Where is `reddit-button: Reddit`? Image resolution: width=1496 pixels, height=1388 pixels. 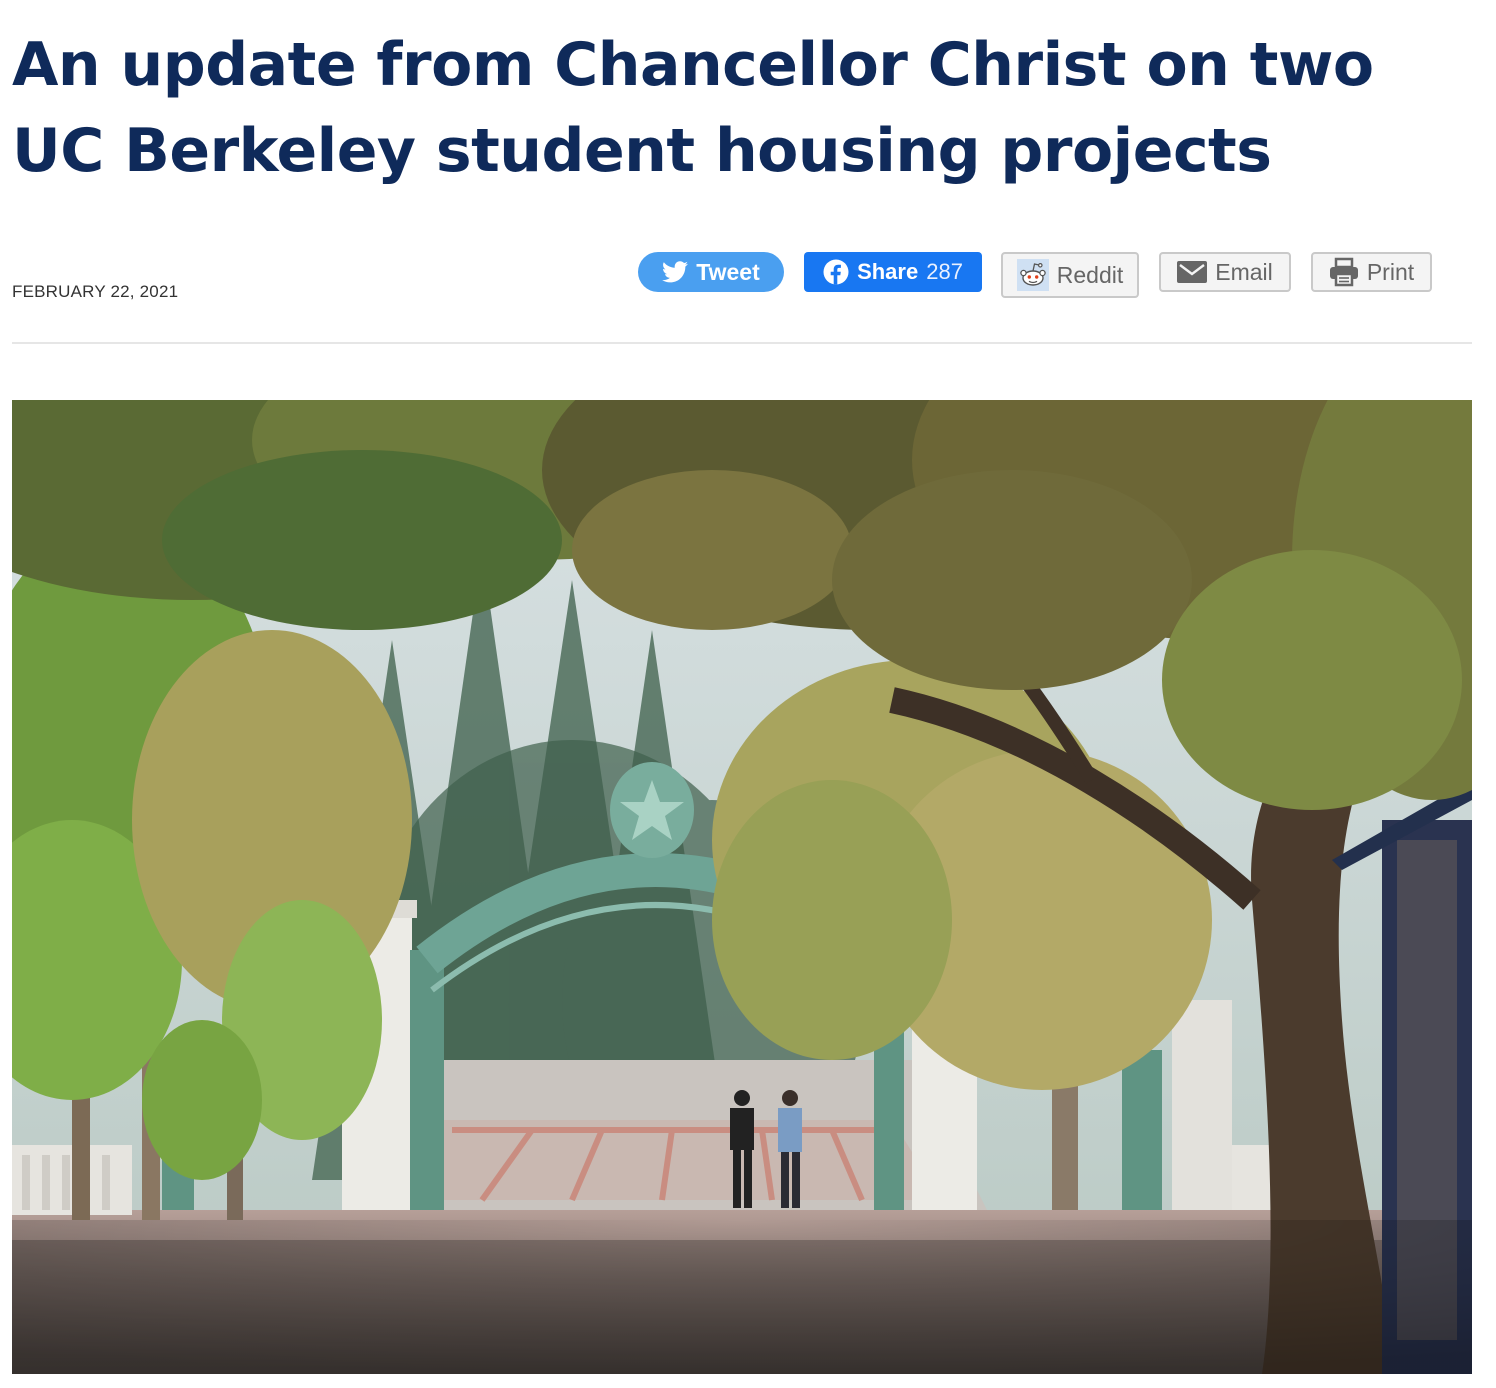
reddit-button: Reddit is located at coordinates (1070, 275).